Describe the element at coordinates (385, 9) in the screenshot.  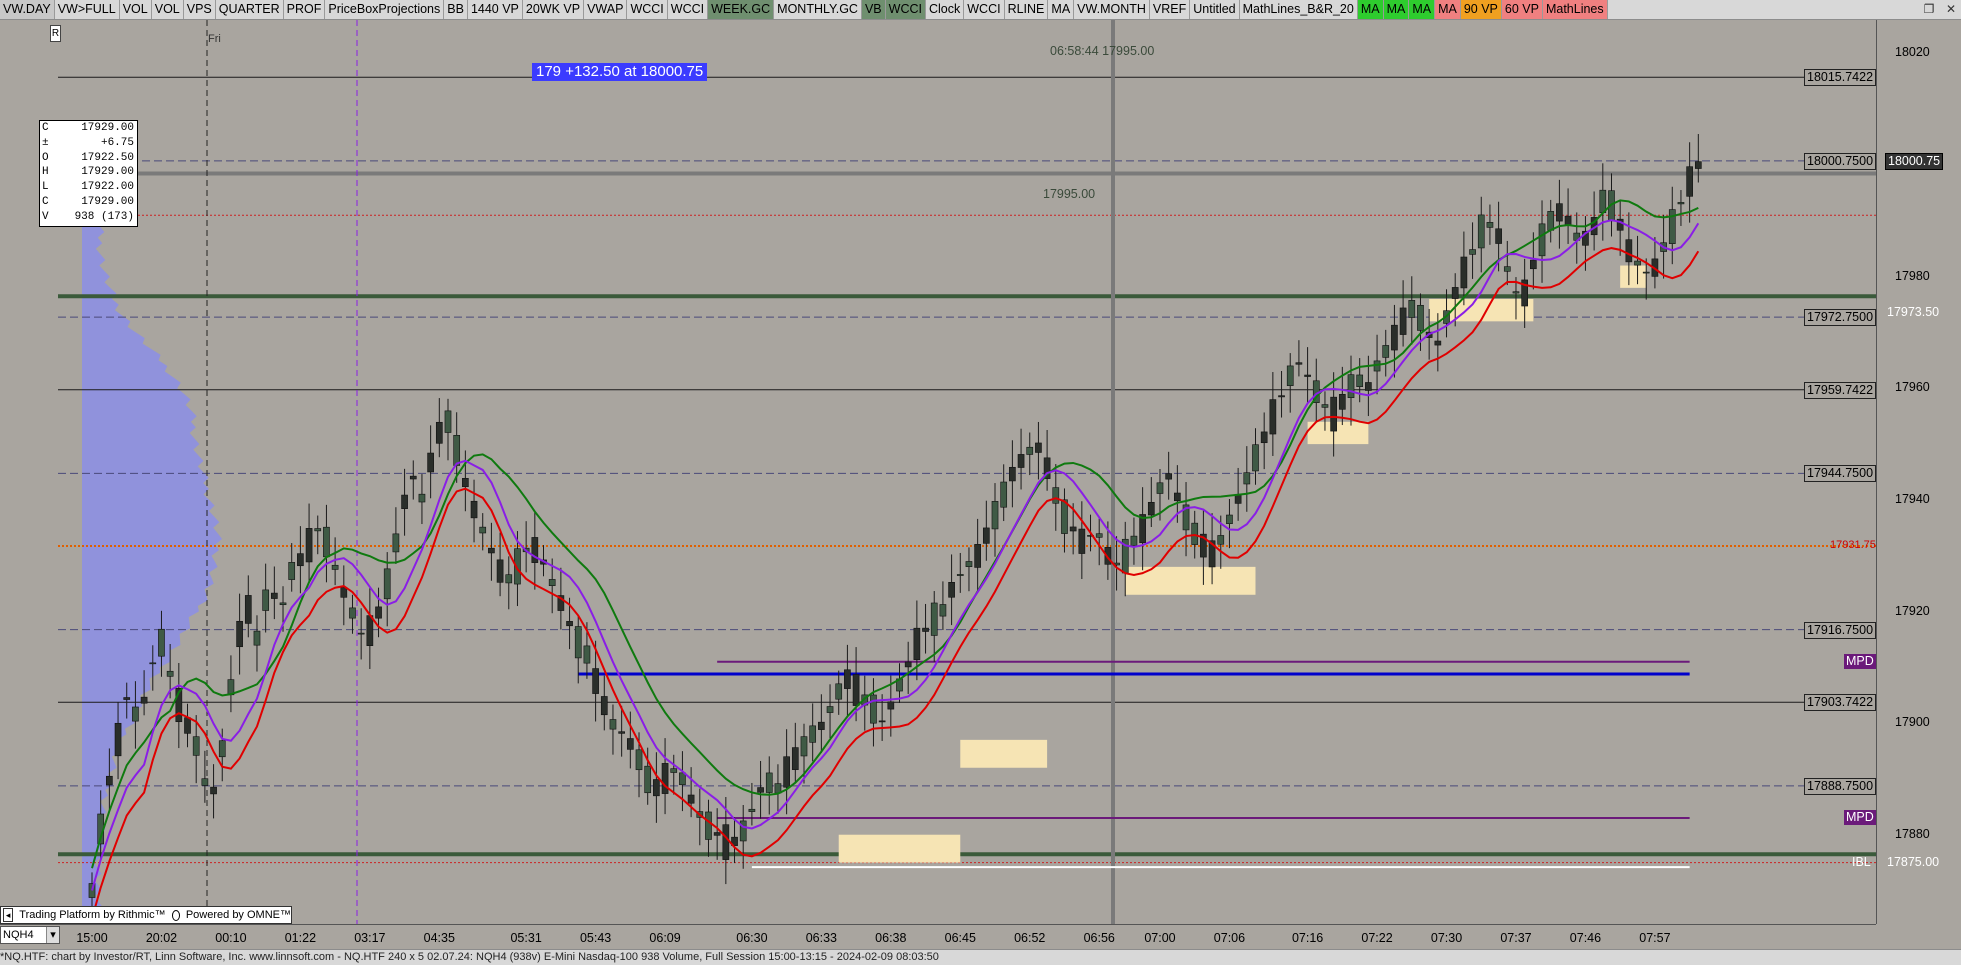
I see `toolbar-button-priceboxprojections: PriceBoxProjections` at that location.